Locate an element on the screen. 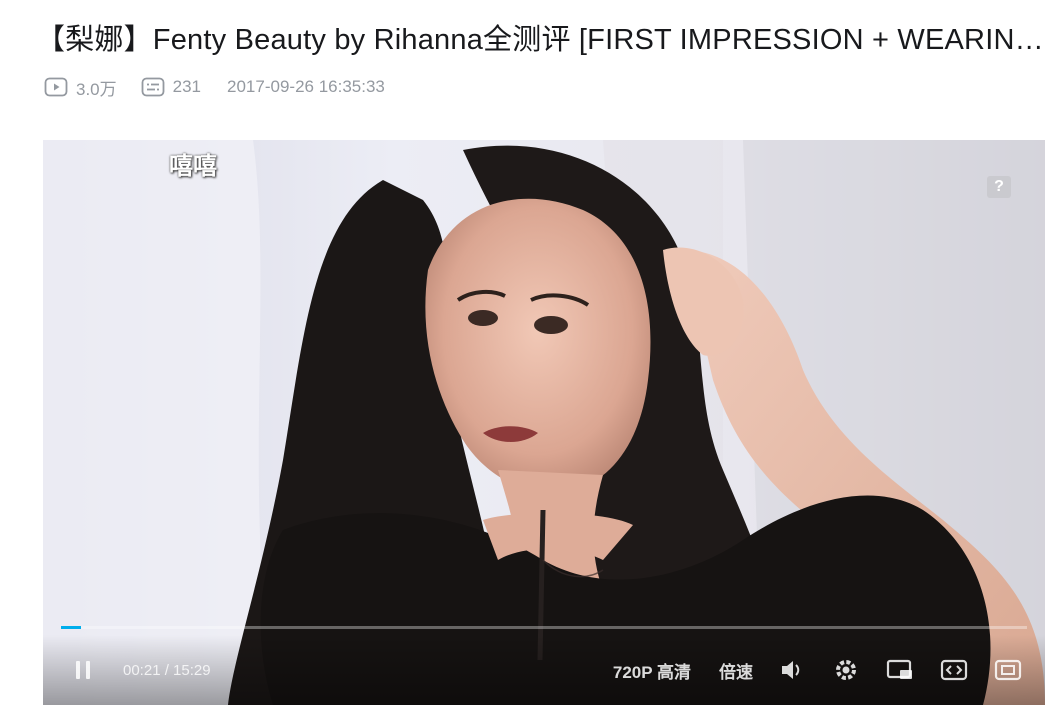 The height and width of the screenshot is (715, 1058). publish-date: 2017-09-26 16:35:33 is located at coordinates (306, 86).